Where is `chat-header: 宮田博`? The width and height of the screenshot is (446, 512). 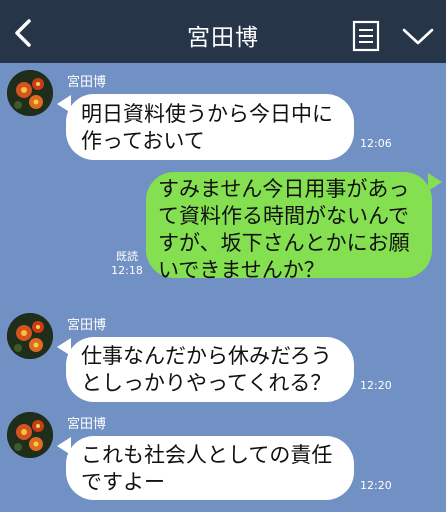
chat-header: 宮田博 is located at coordinates (223, 31).